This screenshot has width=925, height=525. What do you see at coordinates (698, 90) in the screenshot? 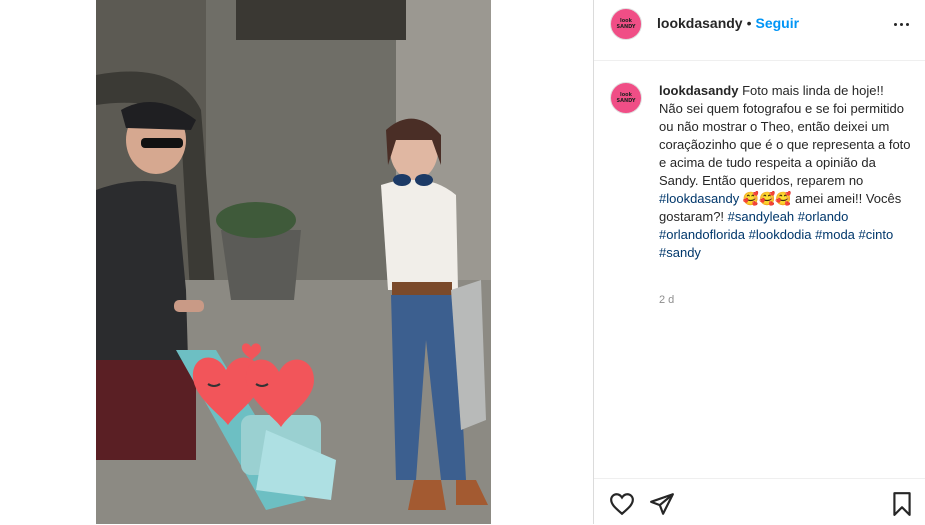
I see `caption-username: lookdasandy` at bounding box center [698, 90].